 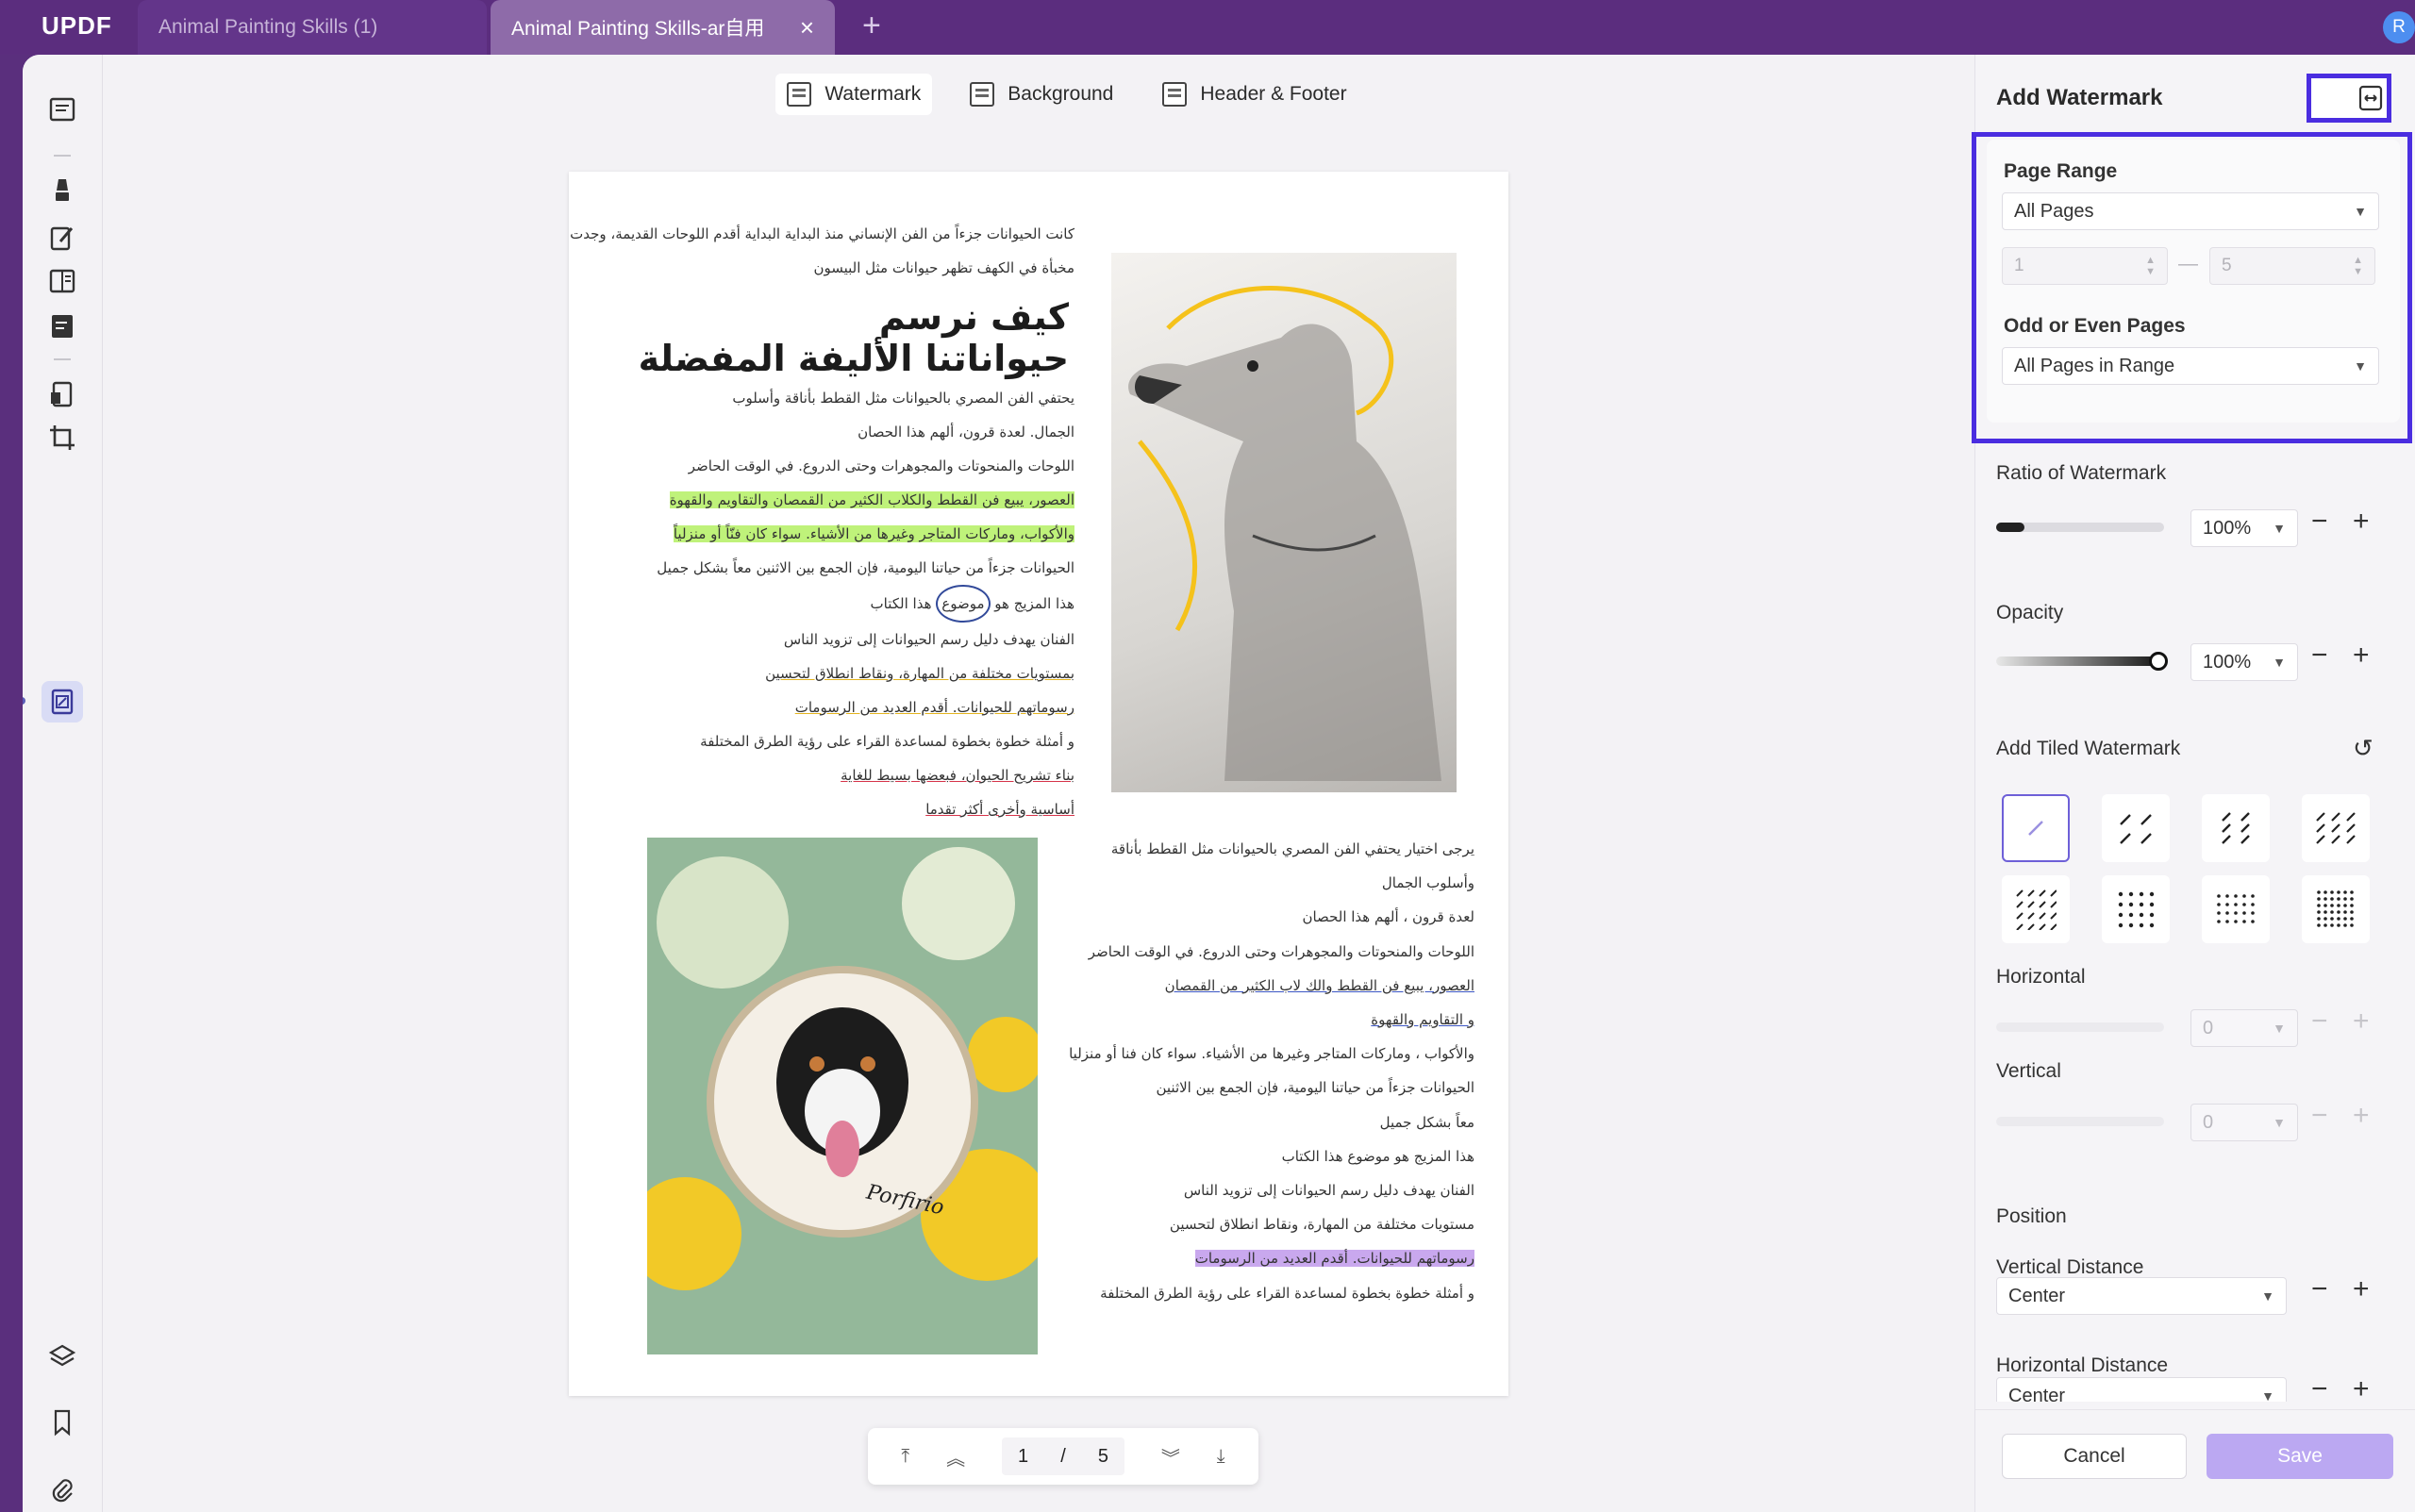 I want to click on tile-option-6x6, so click(x=2336, y=909).